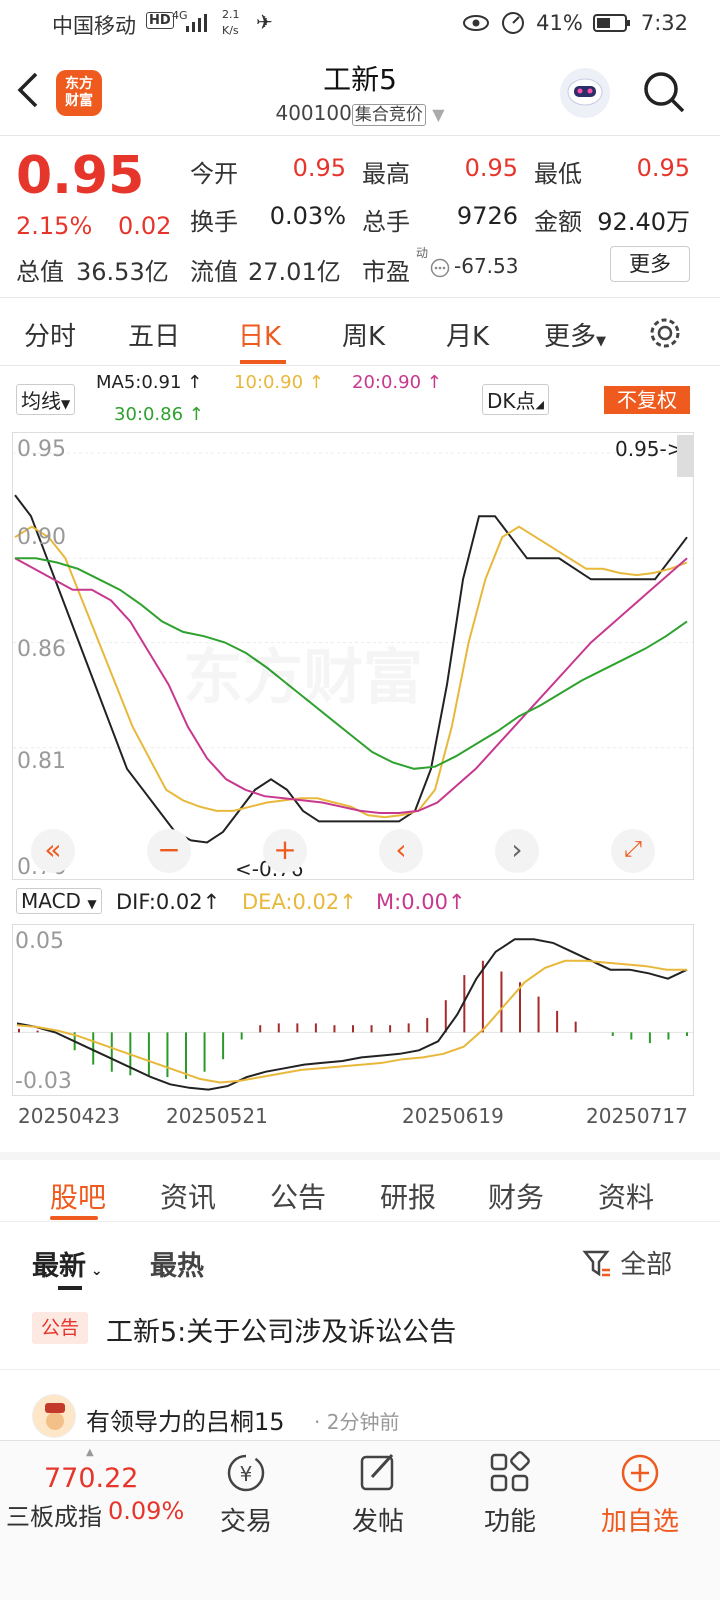 The width and height of the screenshot is (720, 1600). Describe the element at coordinates (78, 1196) in the screenshot. I see `tab-guba: 股吧` at that location.